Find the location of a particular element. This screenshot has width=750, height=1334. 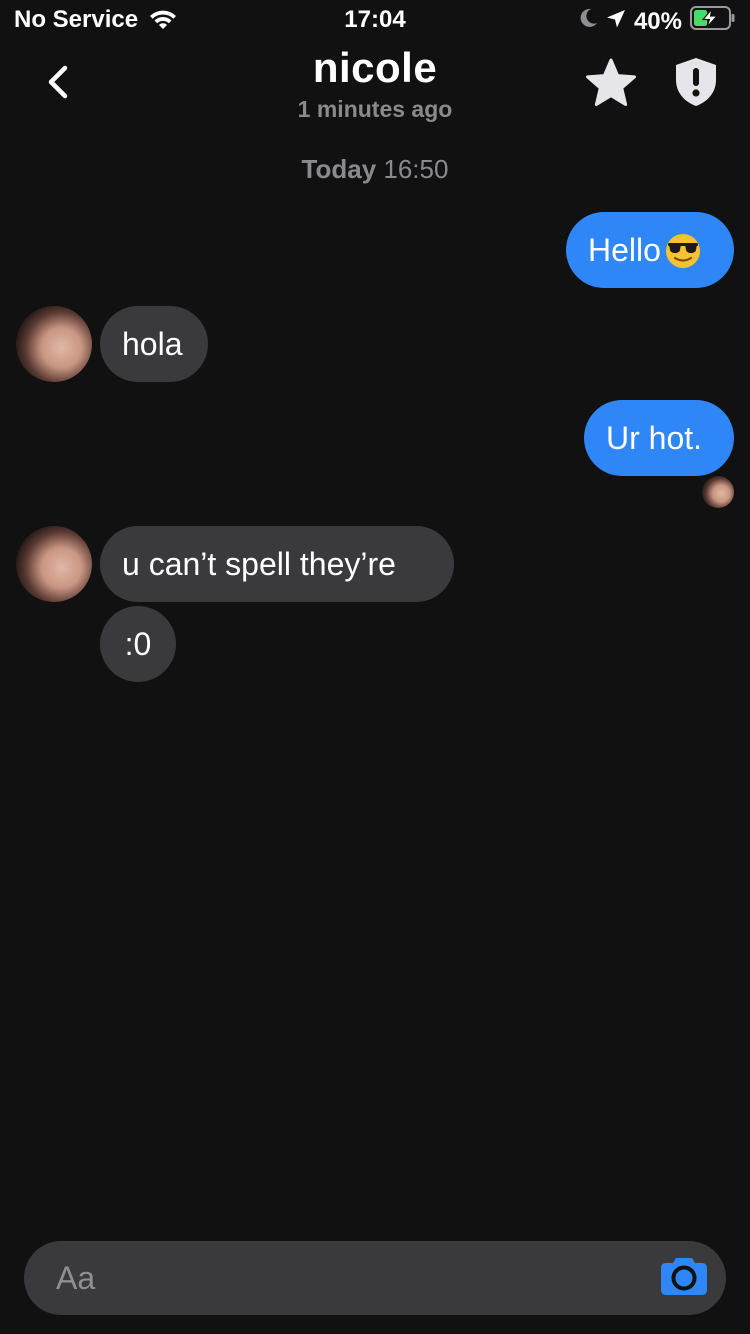

read-receipt-avatar is located at coordinates (718, 492).